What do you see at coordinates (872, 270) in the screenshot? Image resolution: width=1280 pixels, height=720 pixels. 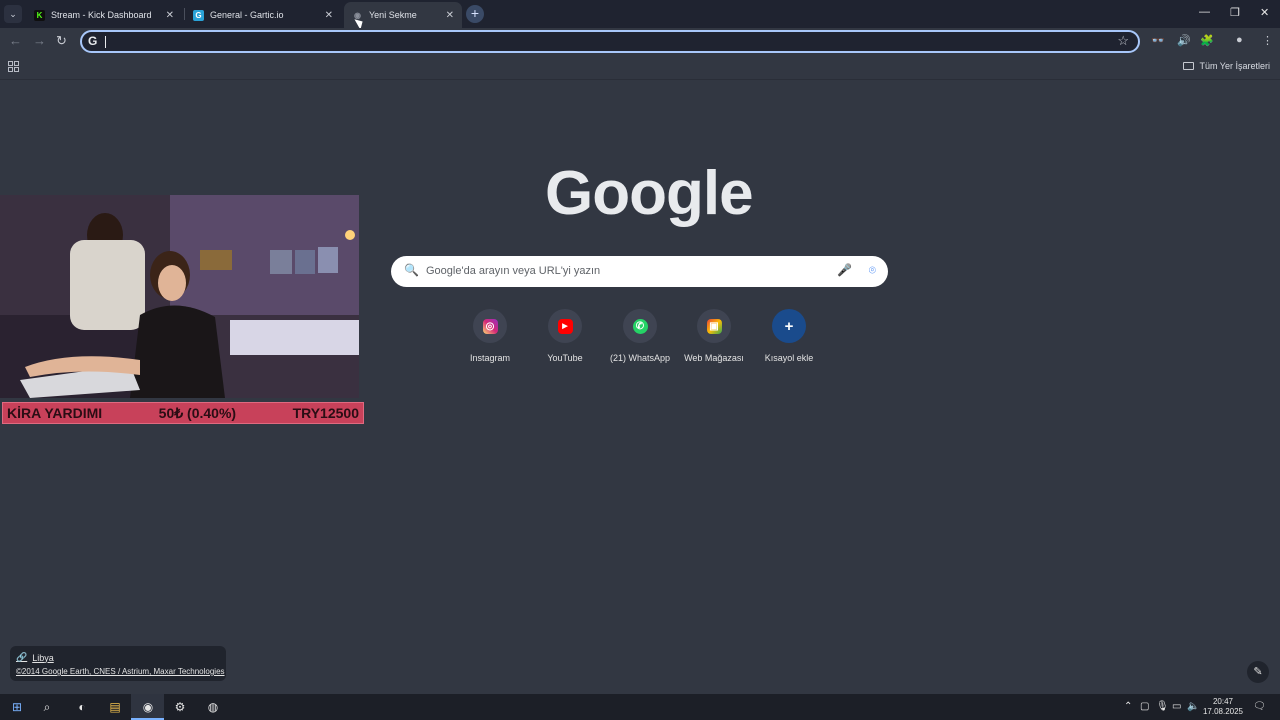 I see `lens-icon: ⌾` at bounding box center [872, 270].